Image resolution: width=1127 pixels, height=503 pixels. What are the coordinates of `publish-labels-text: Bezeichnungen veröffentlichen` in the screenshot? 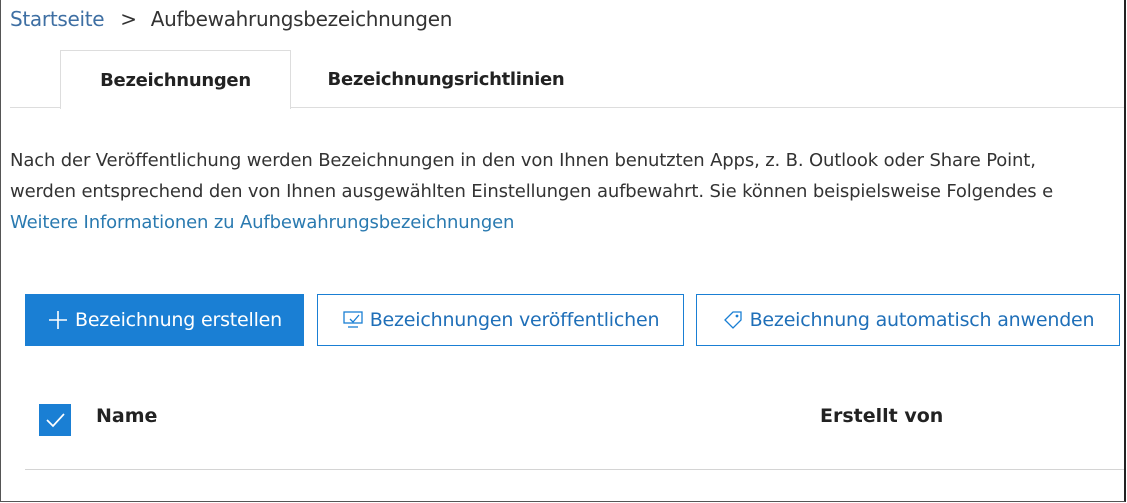 It's located at (514, 320).